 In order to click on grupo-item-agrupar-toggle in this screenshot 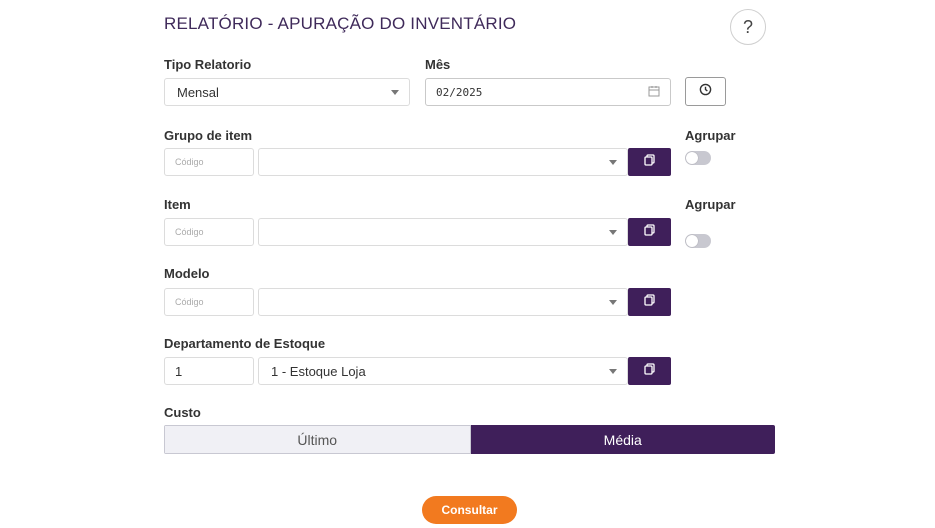, I will do `click(698, 158)`.